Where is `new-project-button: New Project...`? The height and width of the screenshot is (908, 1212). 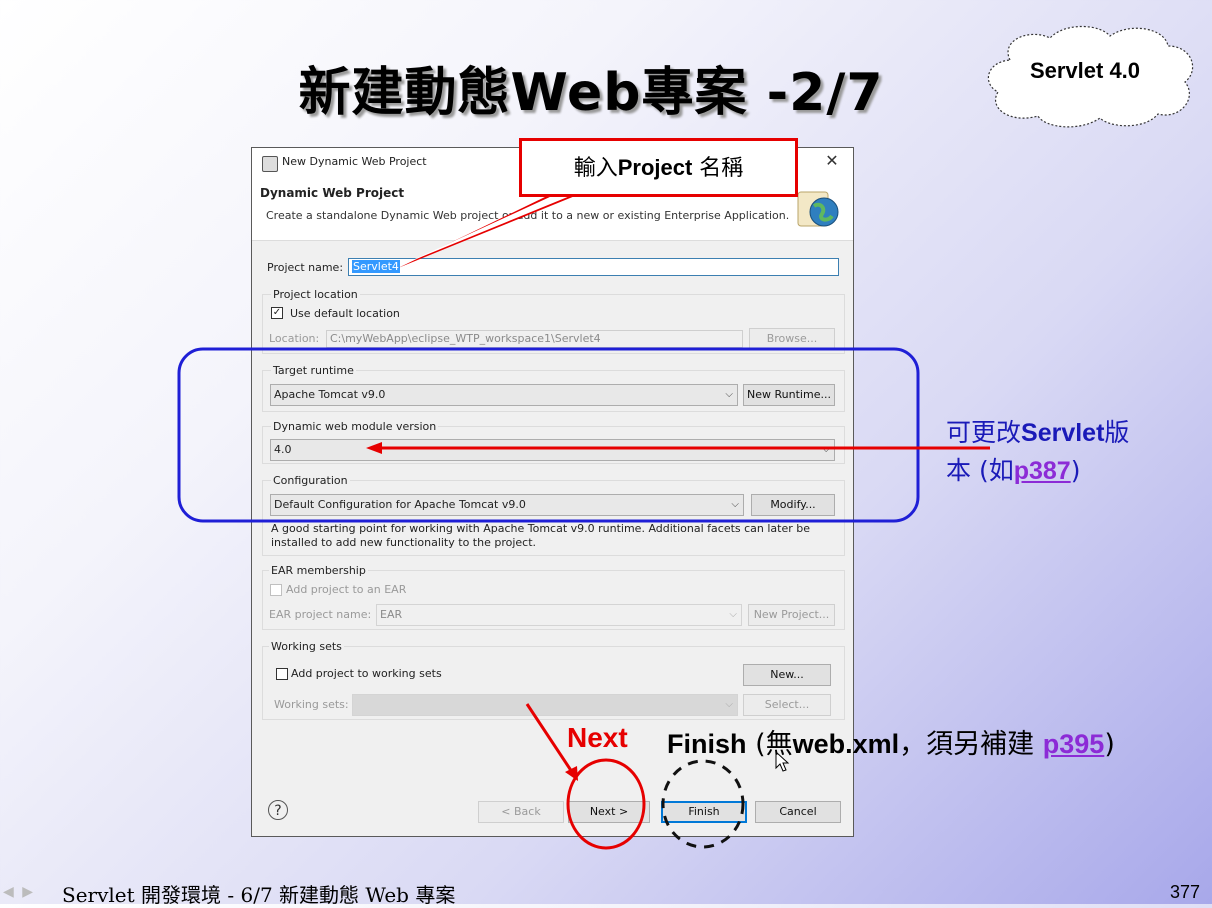 new-project-button: New Project... is located at coordinates (791, 615).